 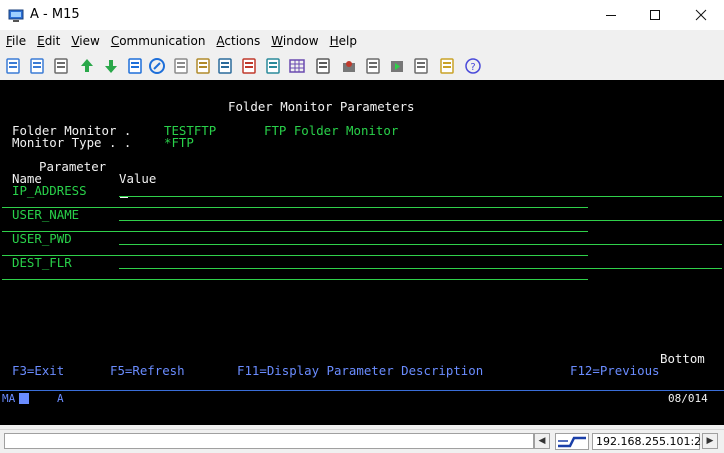 What do you see at coordinates (397, 66) in the screenshot?
I see `play-icon` at bounding box center [397, 66].